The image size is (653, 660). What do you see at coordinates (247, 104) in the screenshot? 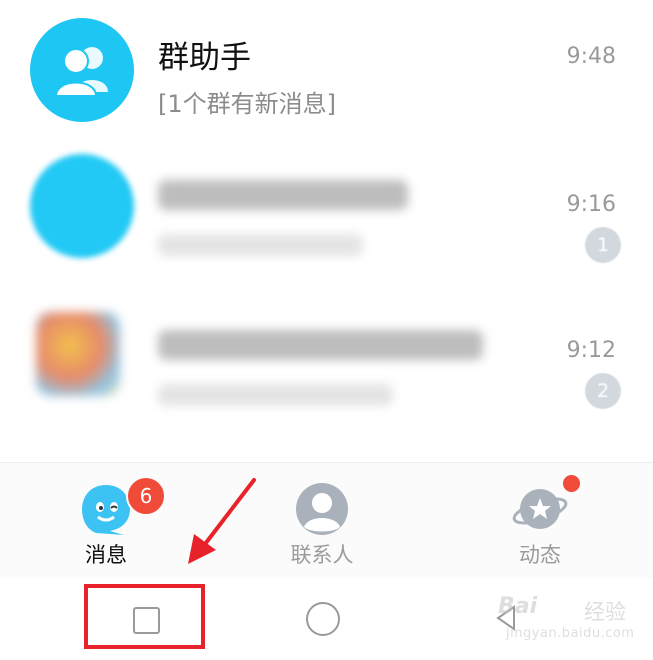
I see `chat-preview: [1个群有新消息]` at bounding box center [247, 104].